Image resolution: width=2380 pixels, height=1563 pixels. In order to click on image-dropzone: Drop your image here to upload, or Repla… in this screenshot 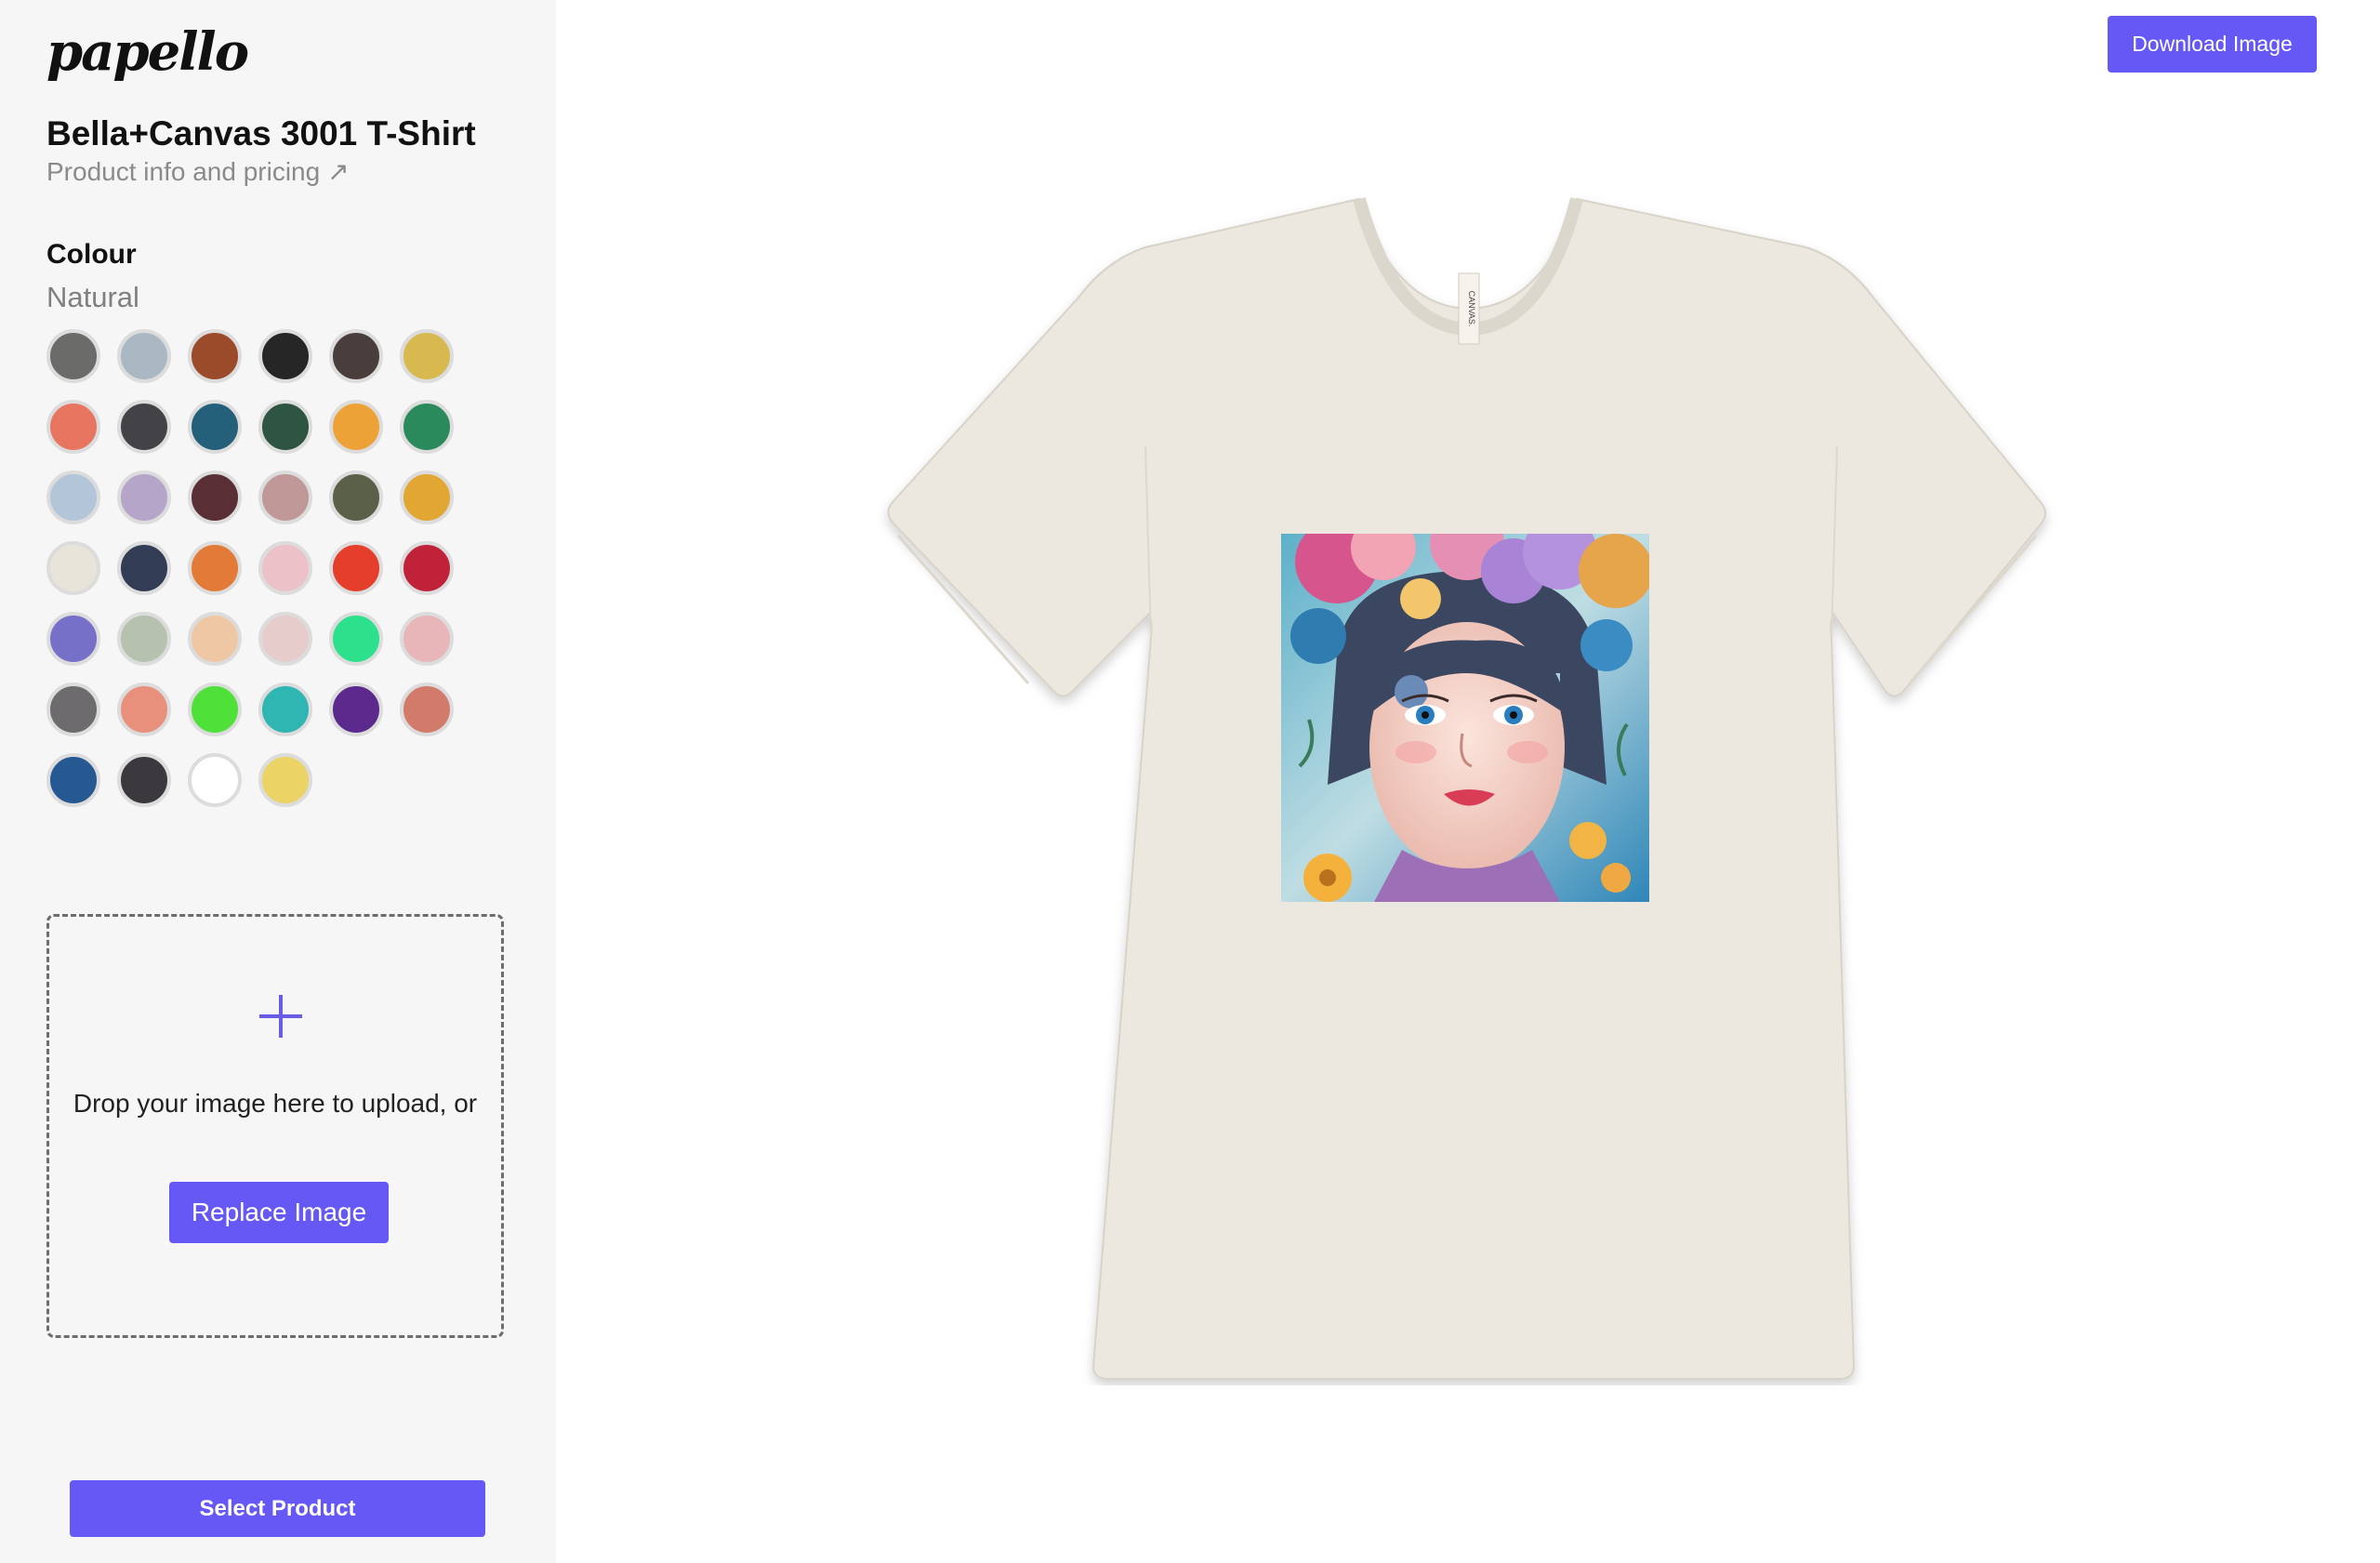, I will do `click(275, 1126)`.